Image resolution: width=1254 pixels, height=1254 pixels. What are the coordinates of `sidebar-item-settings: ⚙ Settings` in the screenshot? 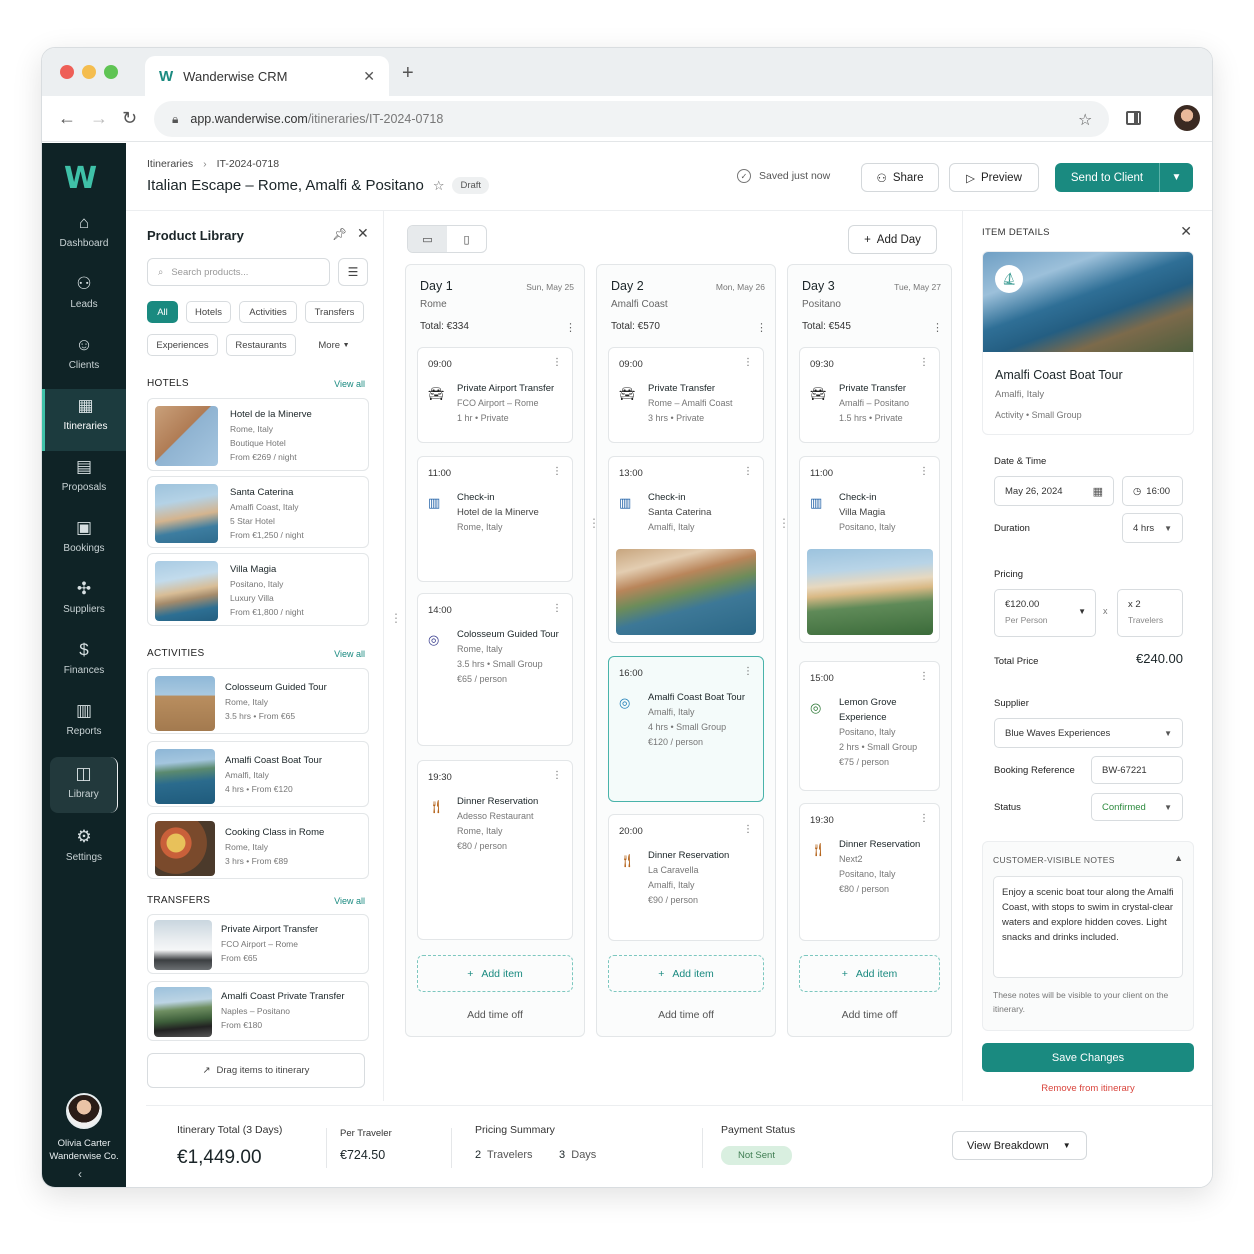 It's located at (84, 856).